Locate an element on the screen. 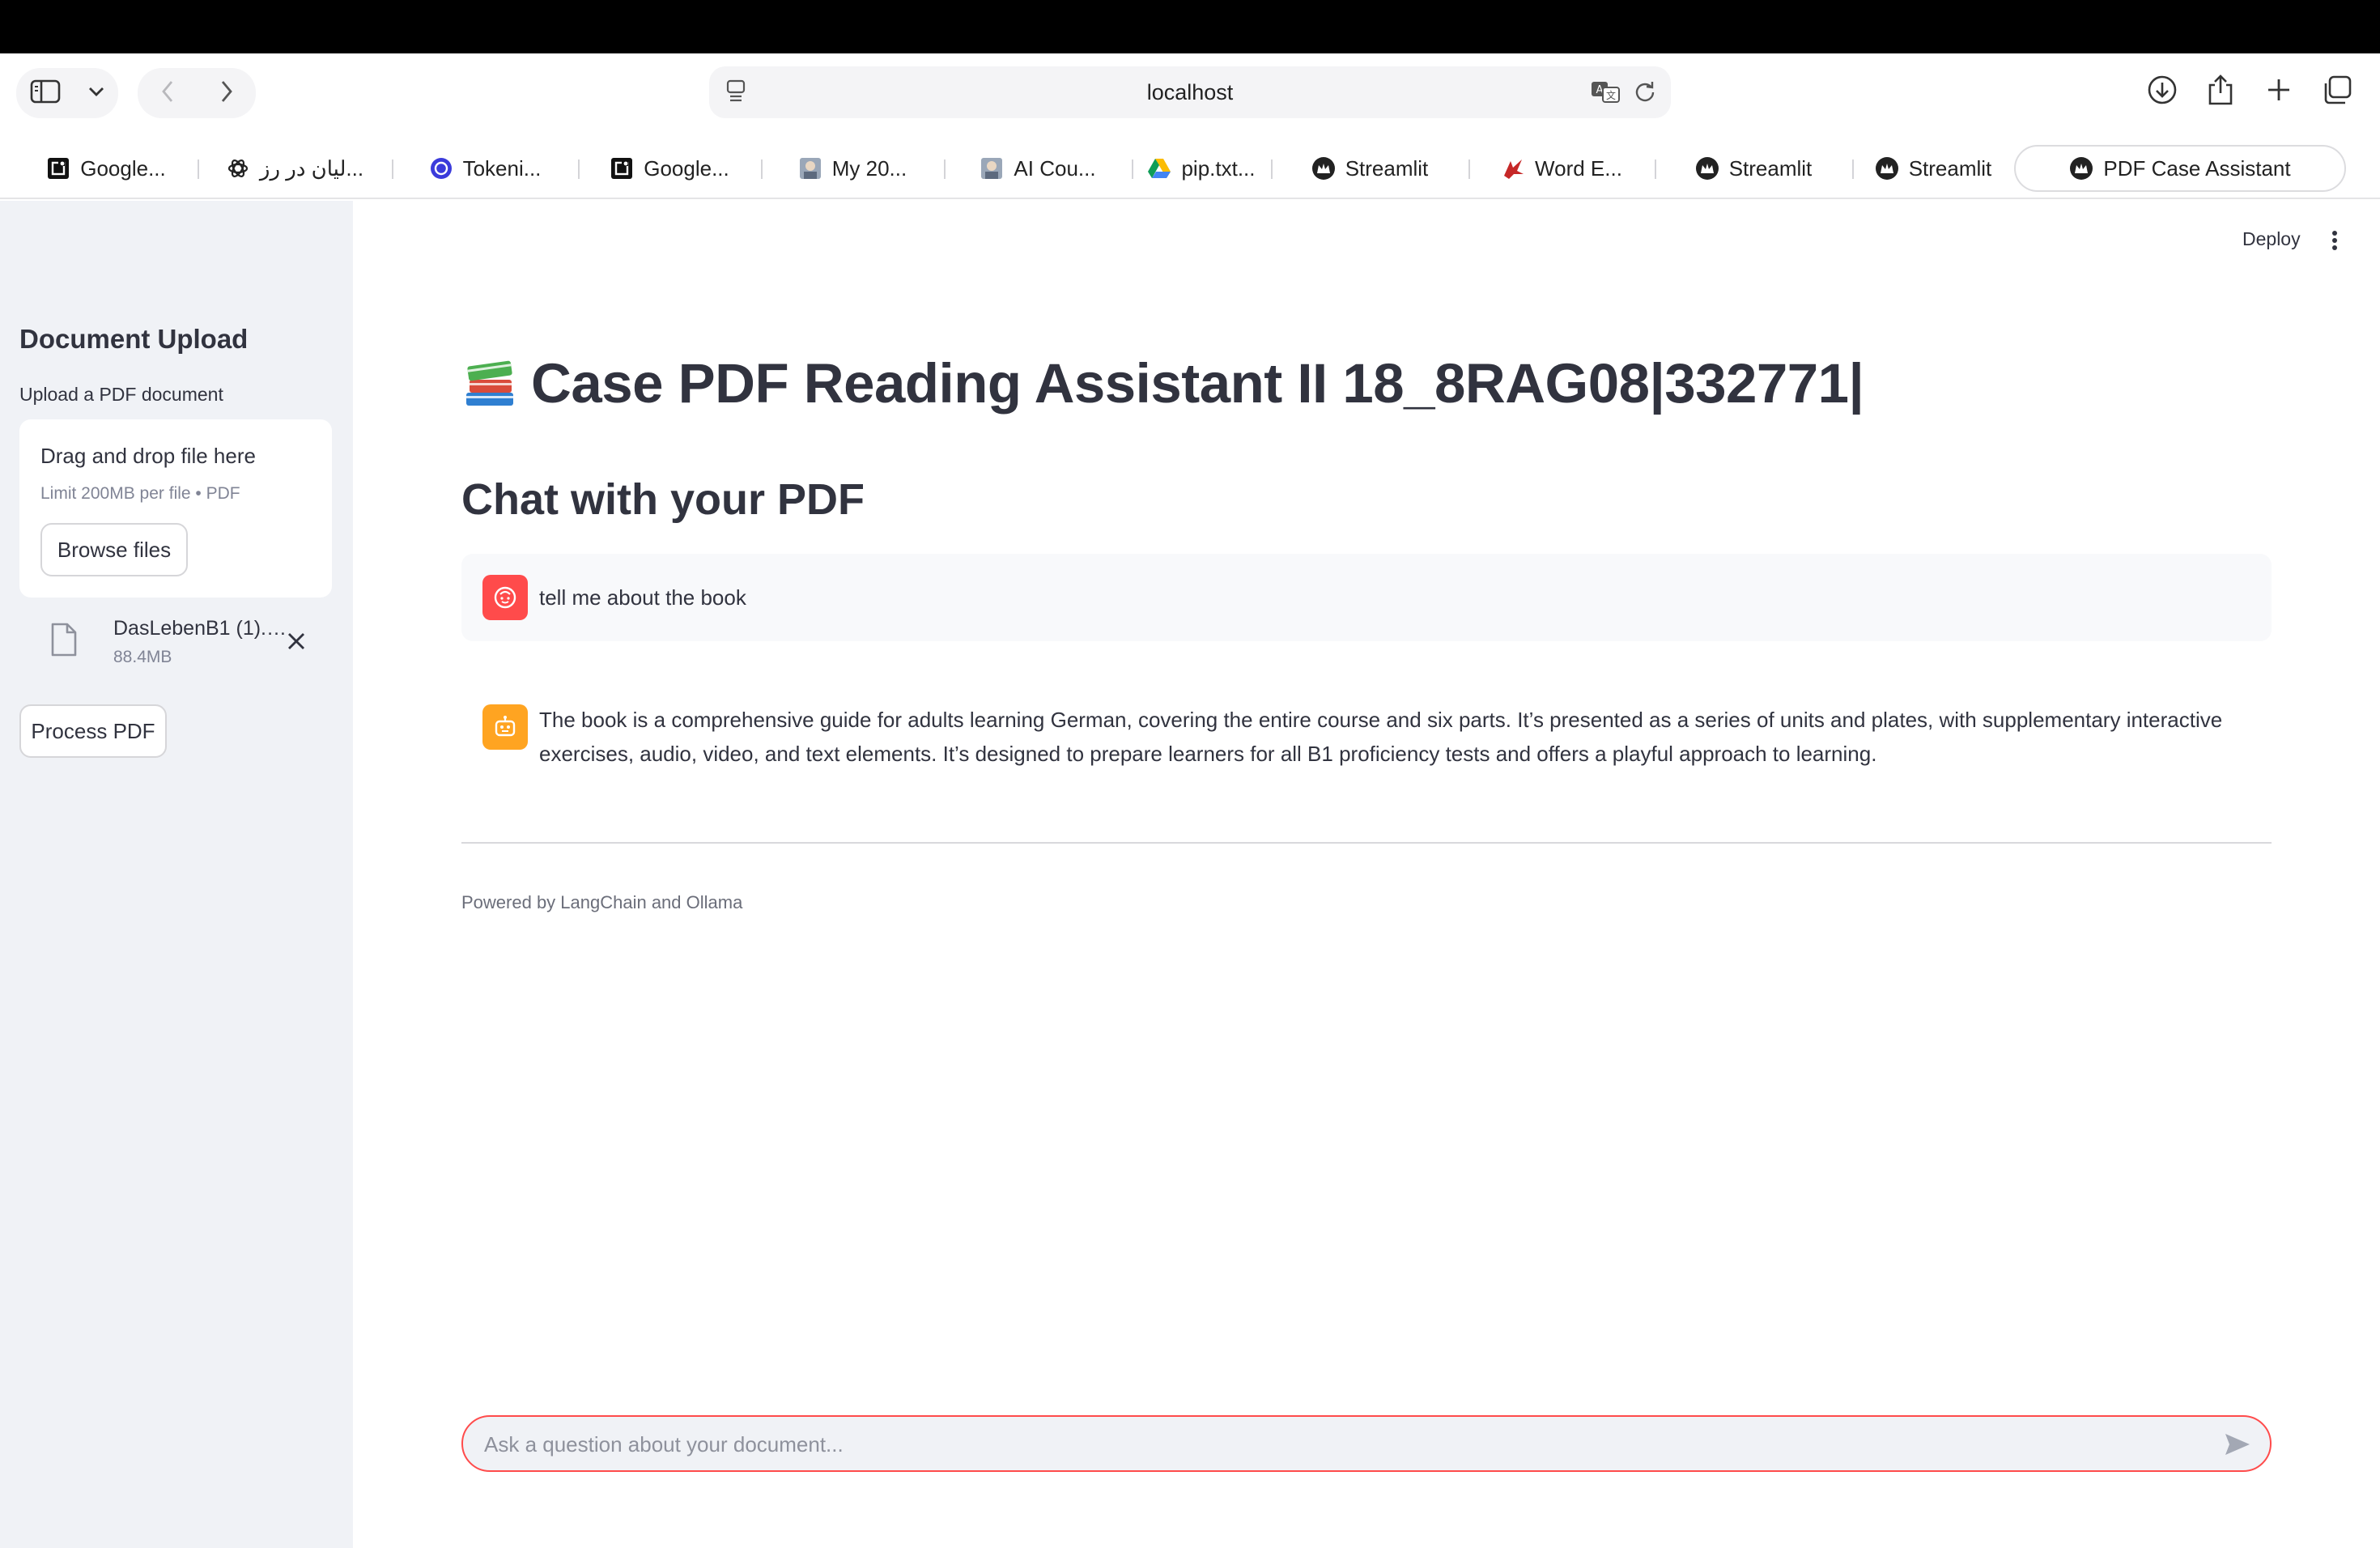  translate-icon: A文 is located at coordinates (1605, 93).